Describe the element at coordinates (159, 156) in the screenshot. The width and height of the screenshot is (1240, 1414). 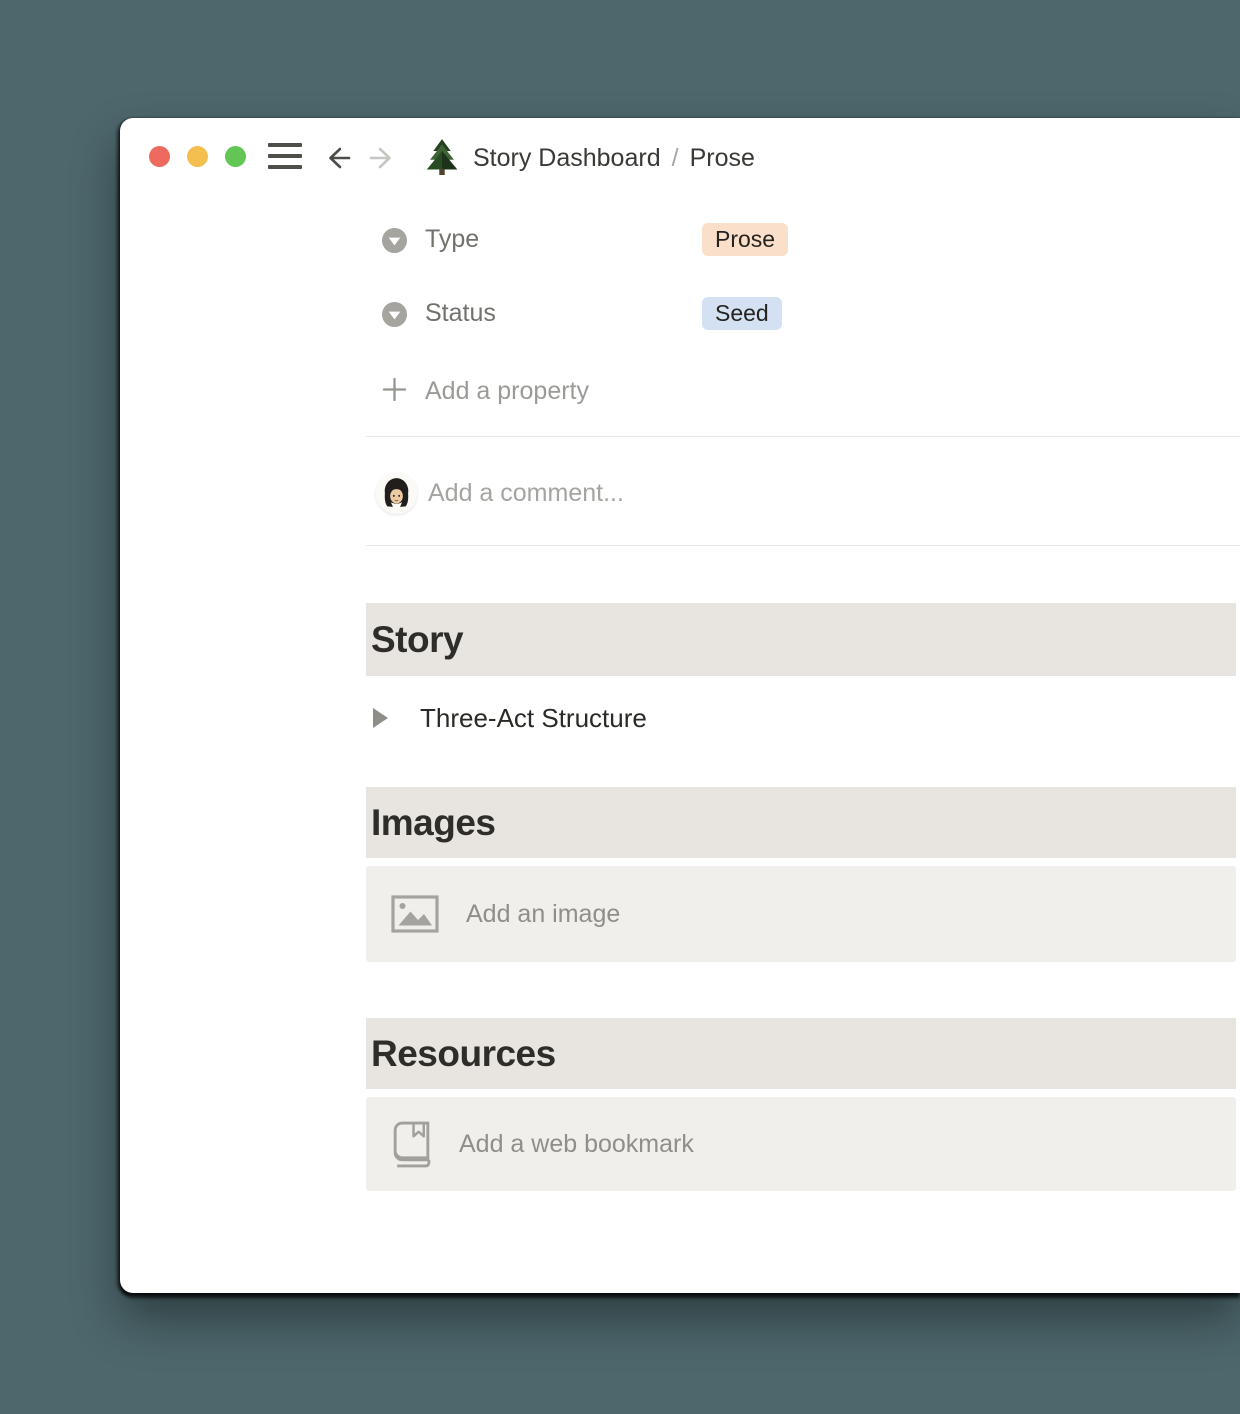
I see `close-button` at that location.